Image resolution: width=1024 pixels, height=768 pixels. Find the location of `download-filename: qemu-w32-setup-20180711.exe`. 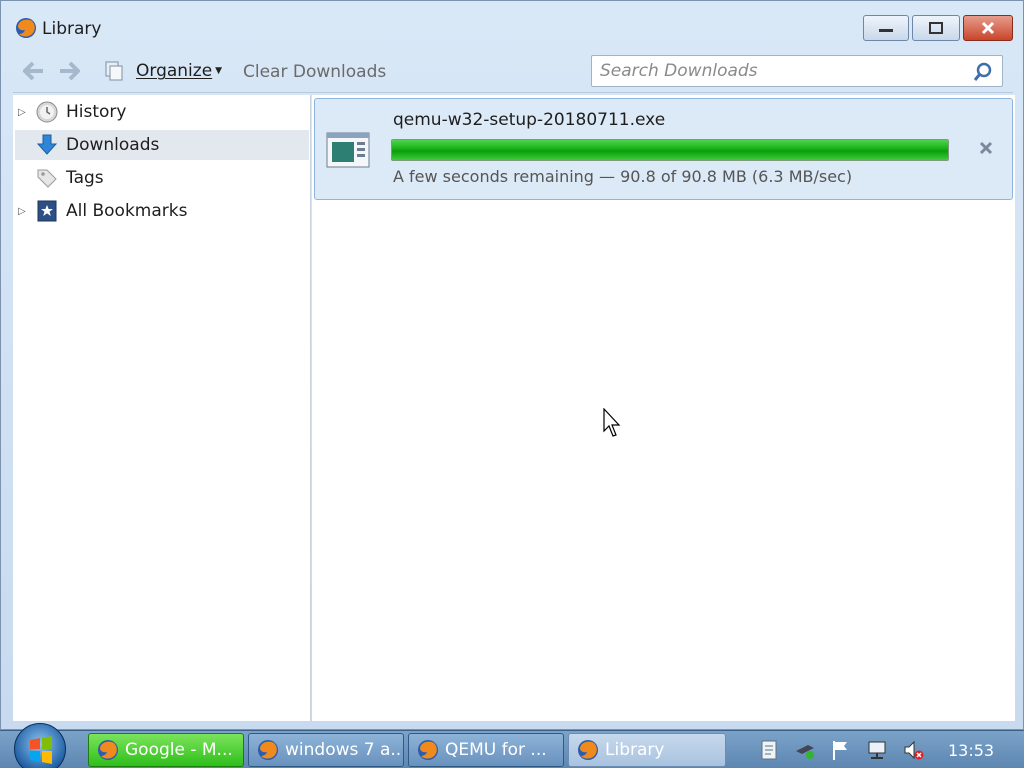

download-filename: qemu-w32-setup-20180711.exe is located at coordinates (529, 120).